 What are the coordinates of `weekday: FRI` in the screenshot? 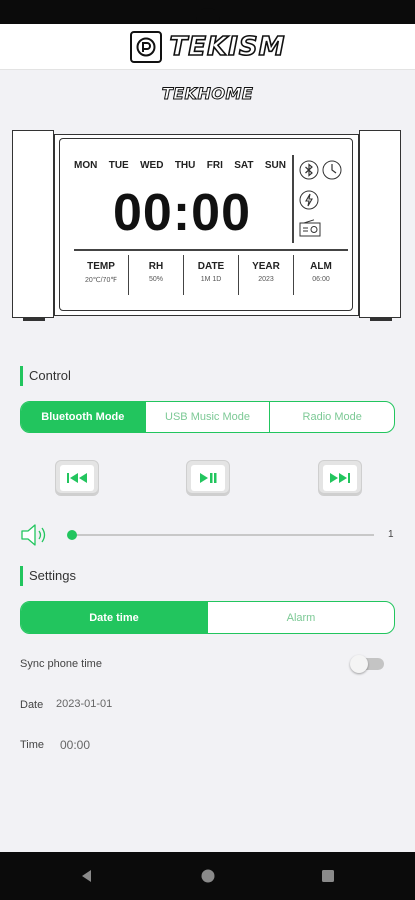 It's located at (214, 165).